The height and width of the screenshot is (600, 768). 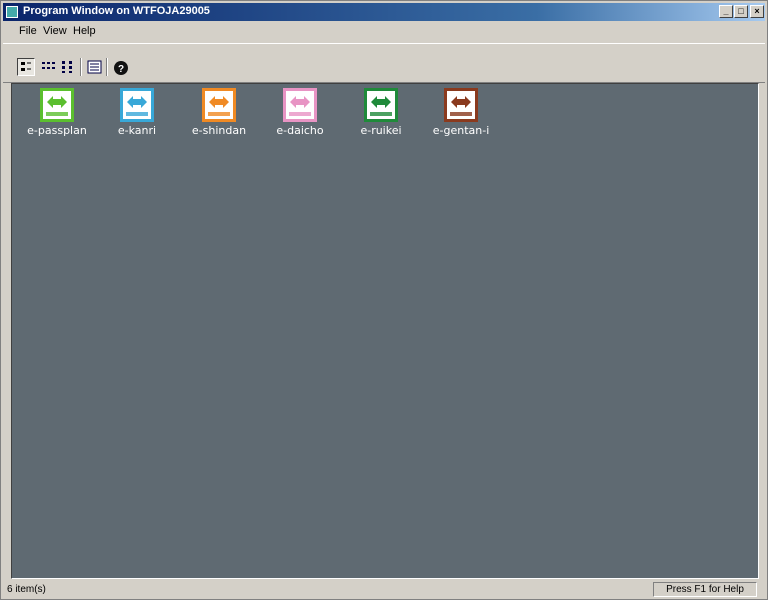 What do you see at coordinates (219, 105) in the screenshot?
I see `e-shindan-icon` at bounding box center [219, 105].